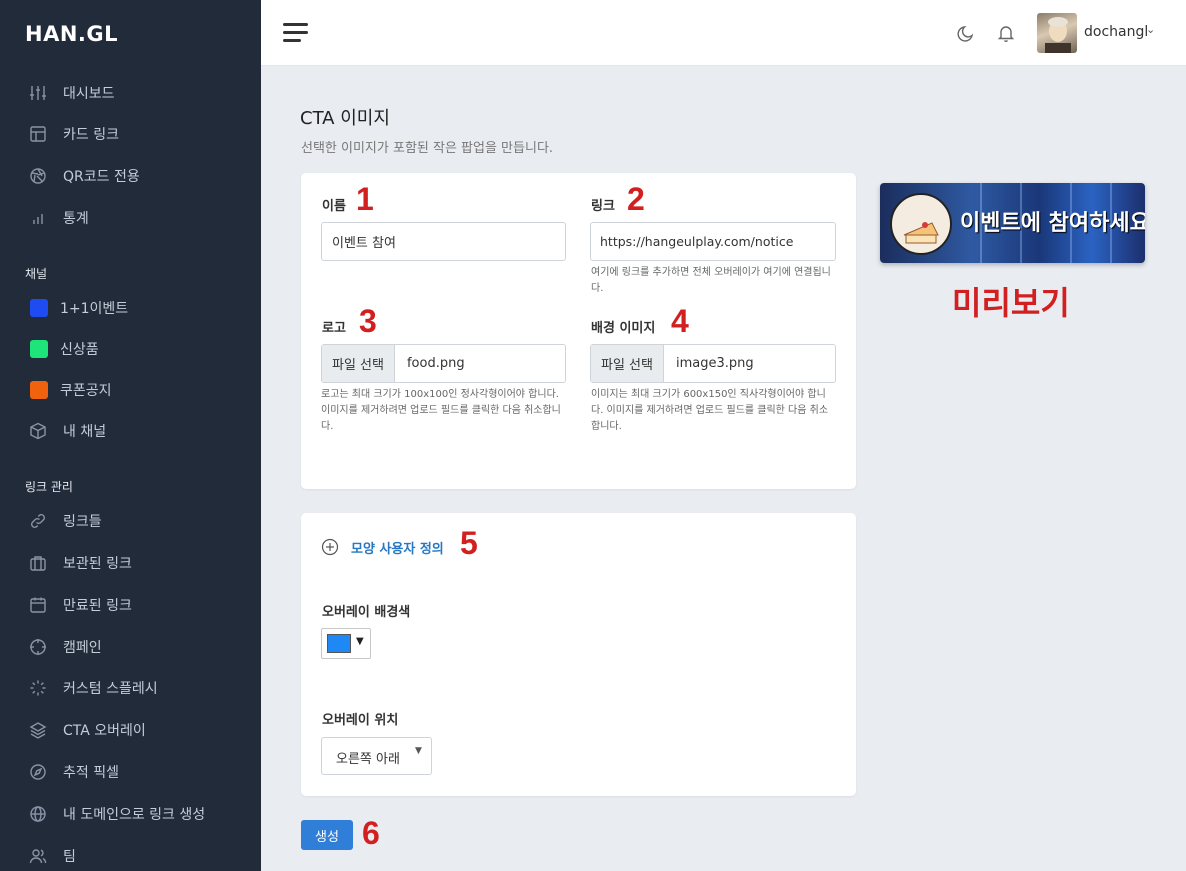 This screenshot has width=1186, height=871. I want to click on logo-label: 로고, so click(334, 328).